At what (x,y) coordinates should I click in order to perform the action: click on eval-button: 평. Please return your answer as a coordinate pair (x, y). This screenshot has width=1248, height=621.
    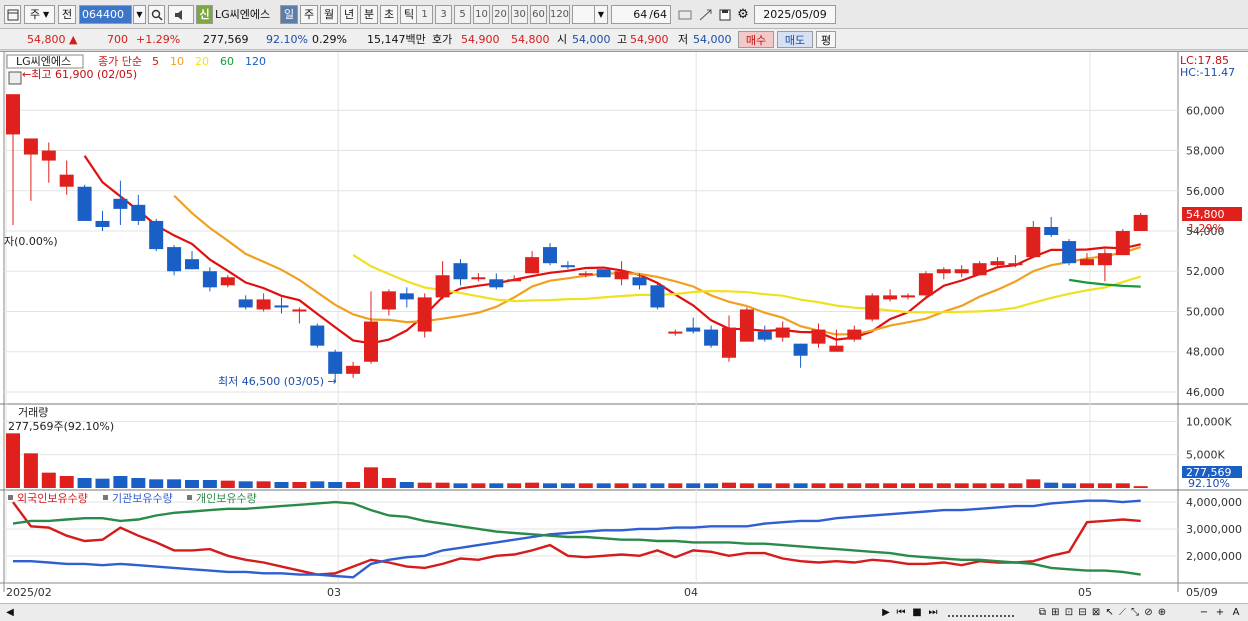
    Looking at the image, I should click on (826, 39).